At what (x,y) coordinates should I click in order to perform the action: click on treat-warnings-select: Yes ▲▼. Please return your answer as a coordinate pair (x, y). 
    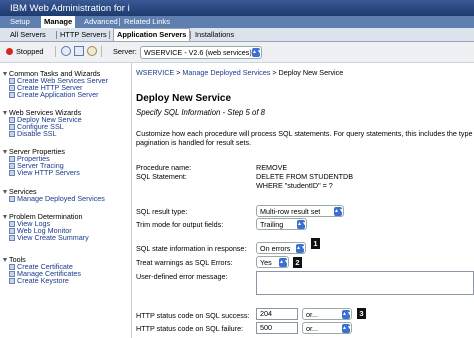
    Looking at the image, I should click on (272, 262).